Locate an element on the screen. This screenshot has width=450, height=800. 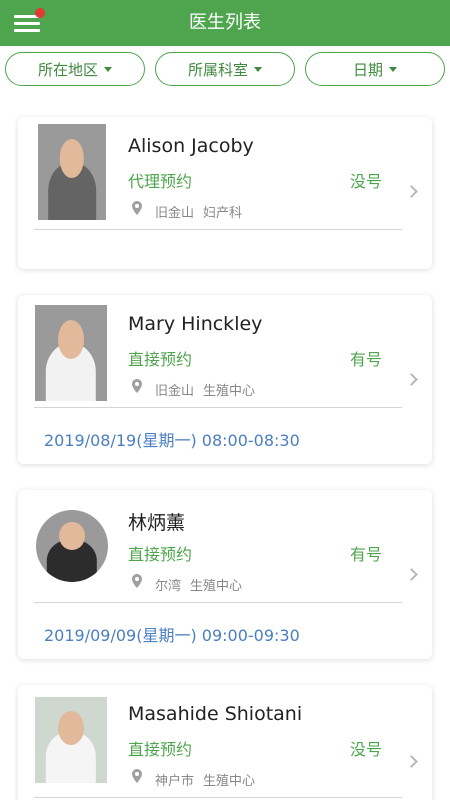
city: 神户市 is located at coordinates (175, 781).